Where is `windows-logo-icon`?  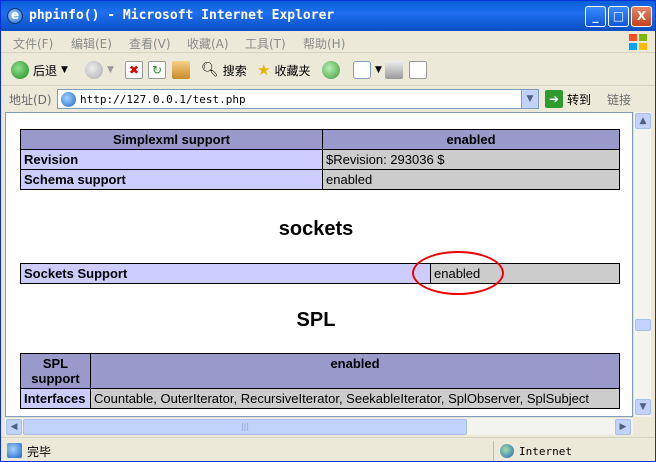 windows-logo-icon is located at coordinates (638, 42).